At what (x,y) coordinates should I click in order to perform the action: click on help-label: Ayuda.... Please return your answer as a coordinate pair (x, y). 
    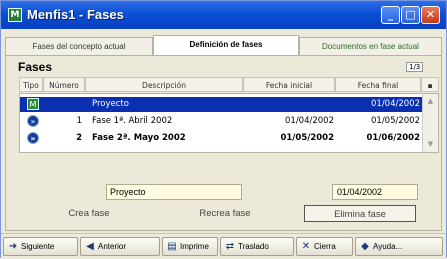
    Looking at the image, I should click on (388, 246).